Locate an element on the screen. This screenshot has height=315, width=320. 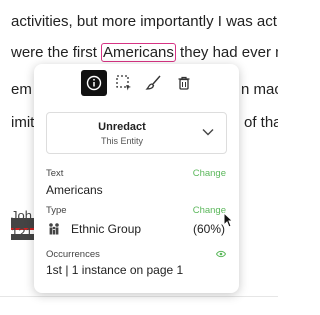
trash-icon is located at coordinates (184, 83).